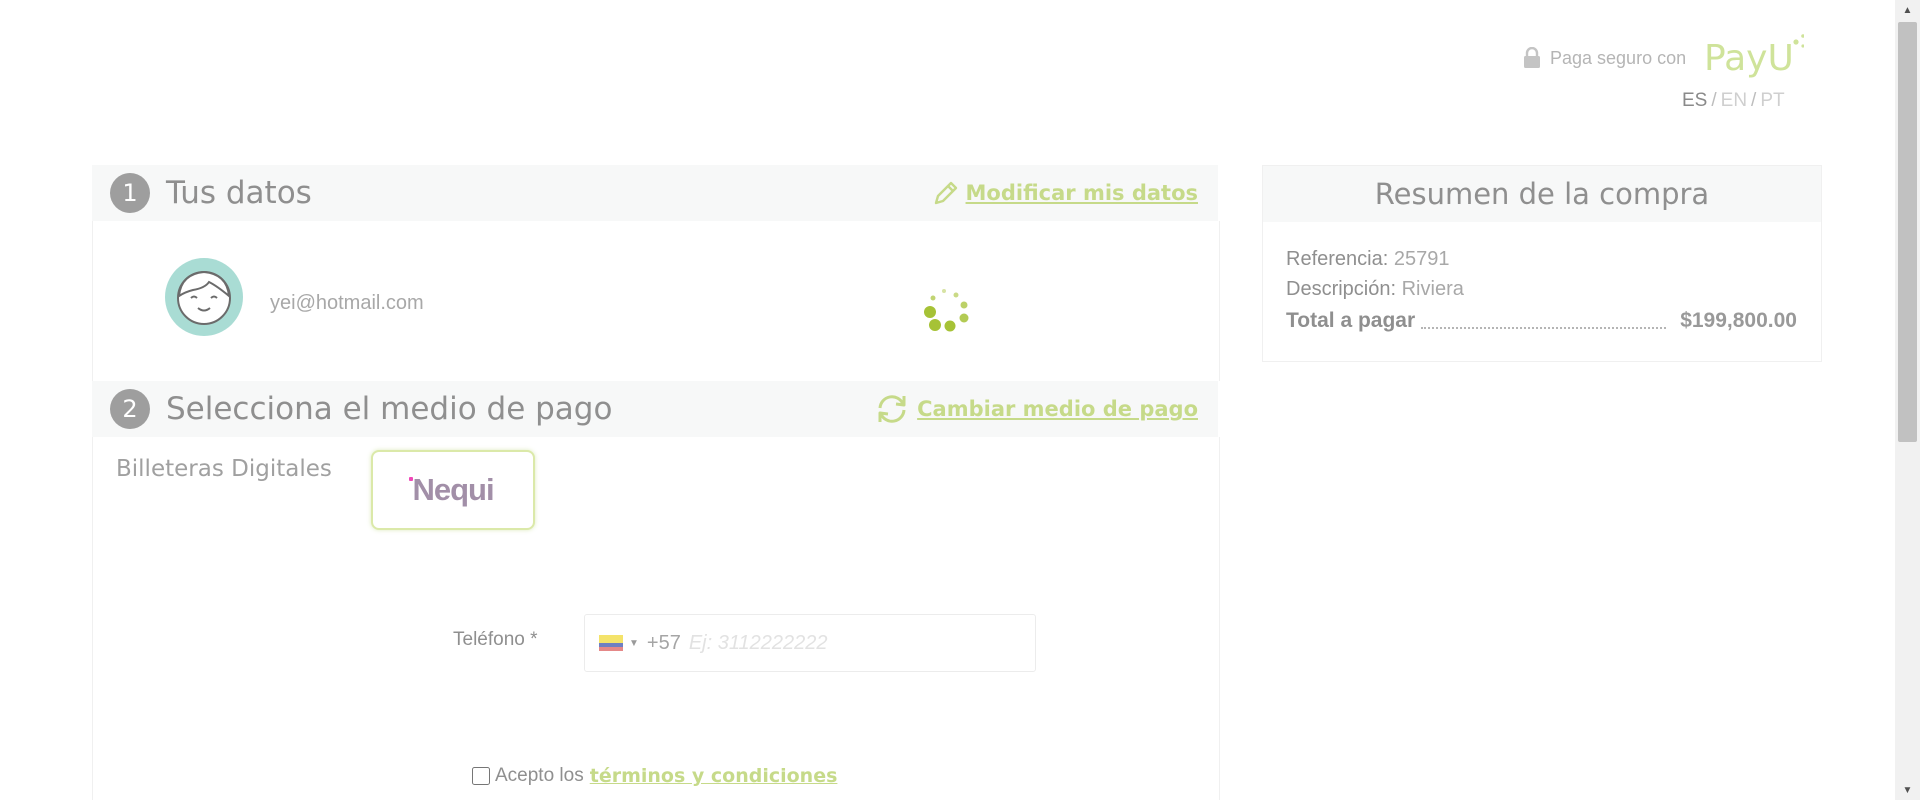 This screenshot has width=1920, height=800. I want to click on avatar, so click(204, 297).